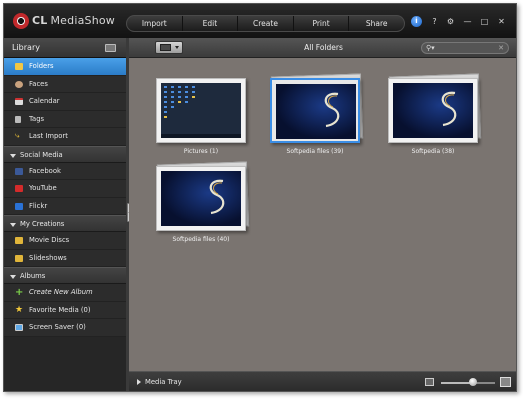  I want to click on info-button: i, so click(416, 21).